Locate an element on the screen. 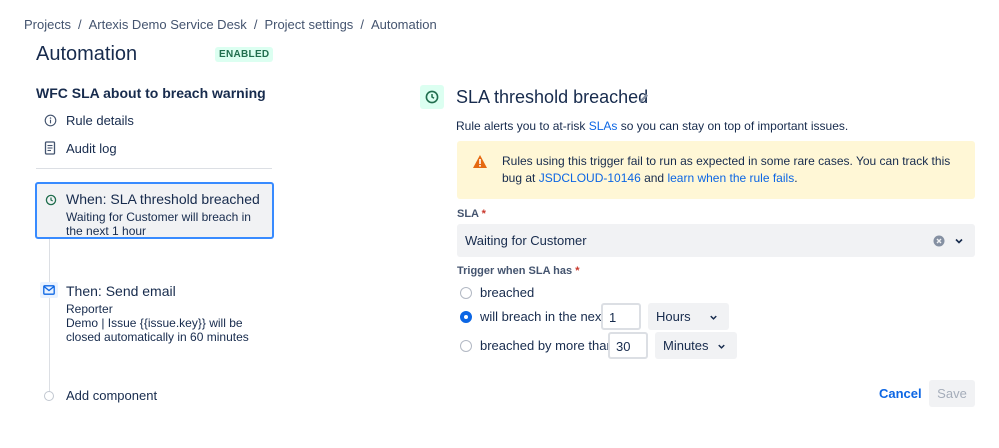 Image resolution: width=999 pixels, height=448 pixels. sla-label-text: SLA is located at coordinates (468, 214).